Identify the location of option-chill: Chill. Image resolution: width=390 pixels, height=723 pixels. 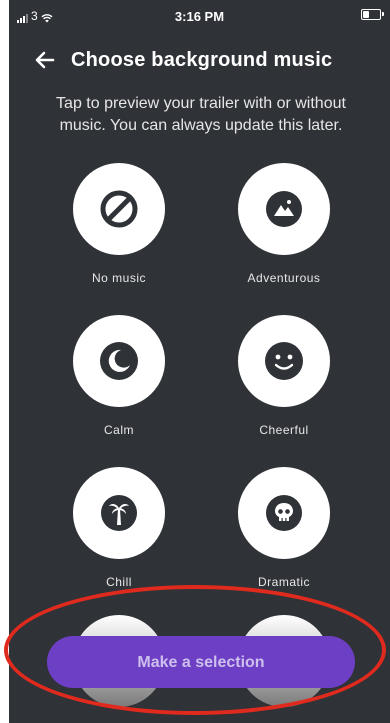
(119, 528).